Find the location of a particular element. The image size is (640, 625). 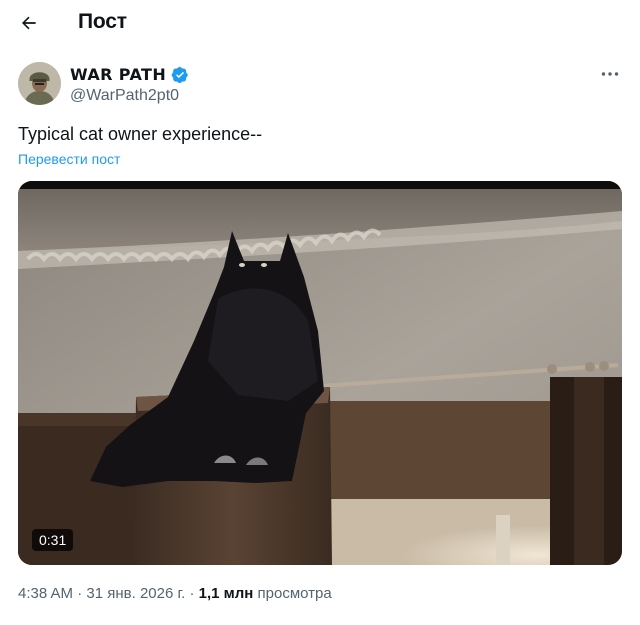

arrow-left-icon is located at coordinates (29, 23).